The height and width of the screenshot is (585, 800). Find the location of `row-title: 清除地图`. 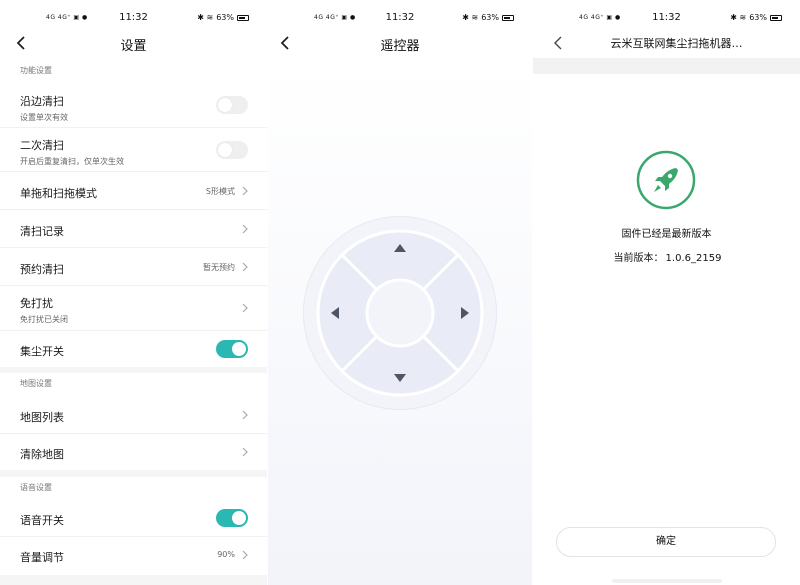

row-title: 清除地图 is located at coordinates (42, 454).